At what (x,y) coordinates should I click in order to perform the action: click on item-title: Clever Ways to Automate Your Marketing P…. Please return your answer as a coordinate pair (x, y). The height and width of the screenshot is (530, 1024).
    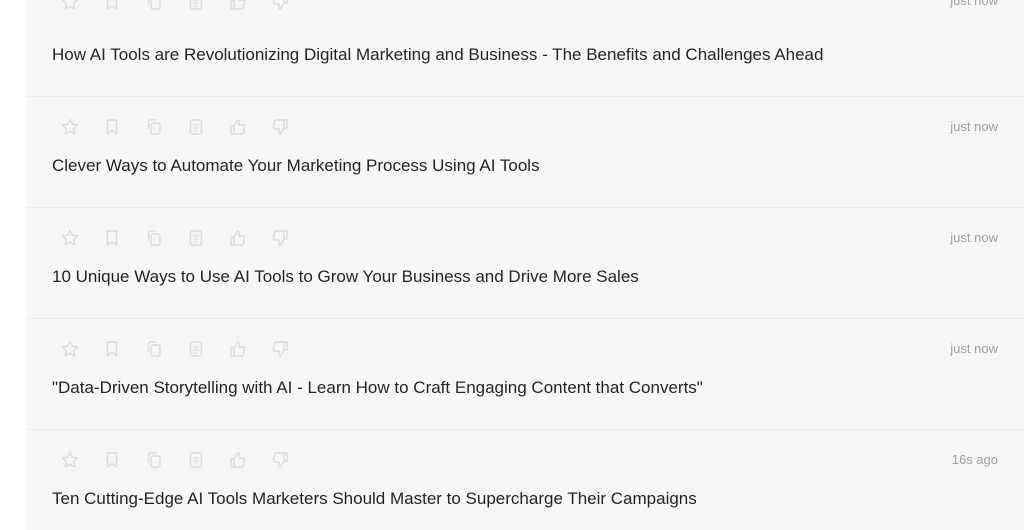
    Looking at the image, I should click on (296, 166).